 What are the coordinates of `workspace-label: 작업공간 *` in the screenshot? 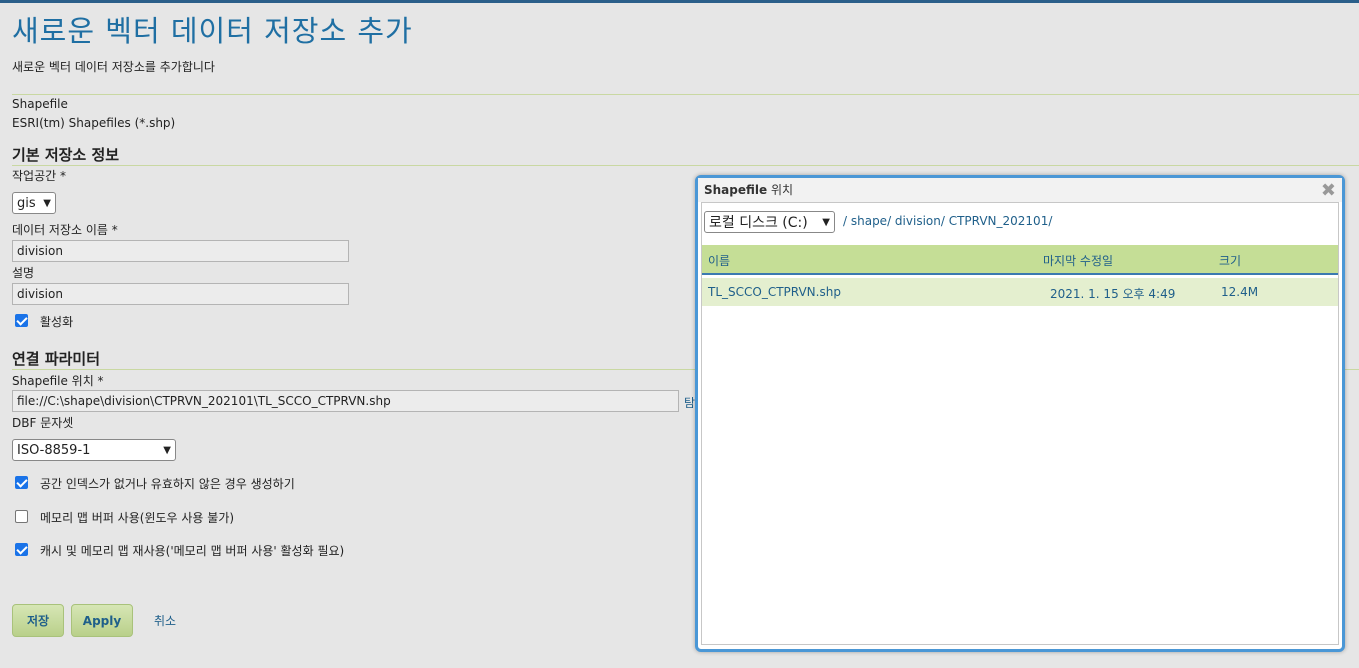 It's located at (39, 176).